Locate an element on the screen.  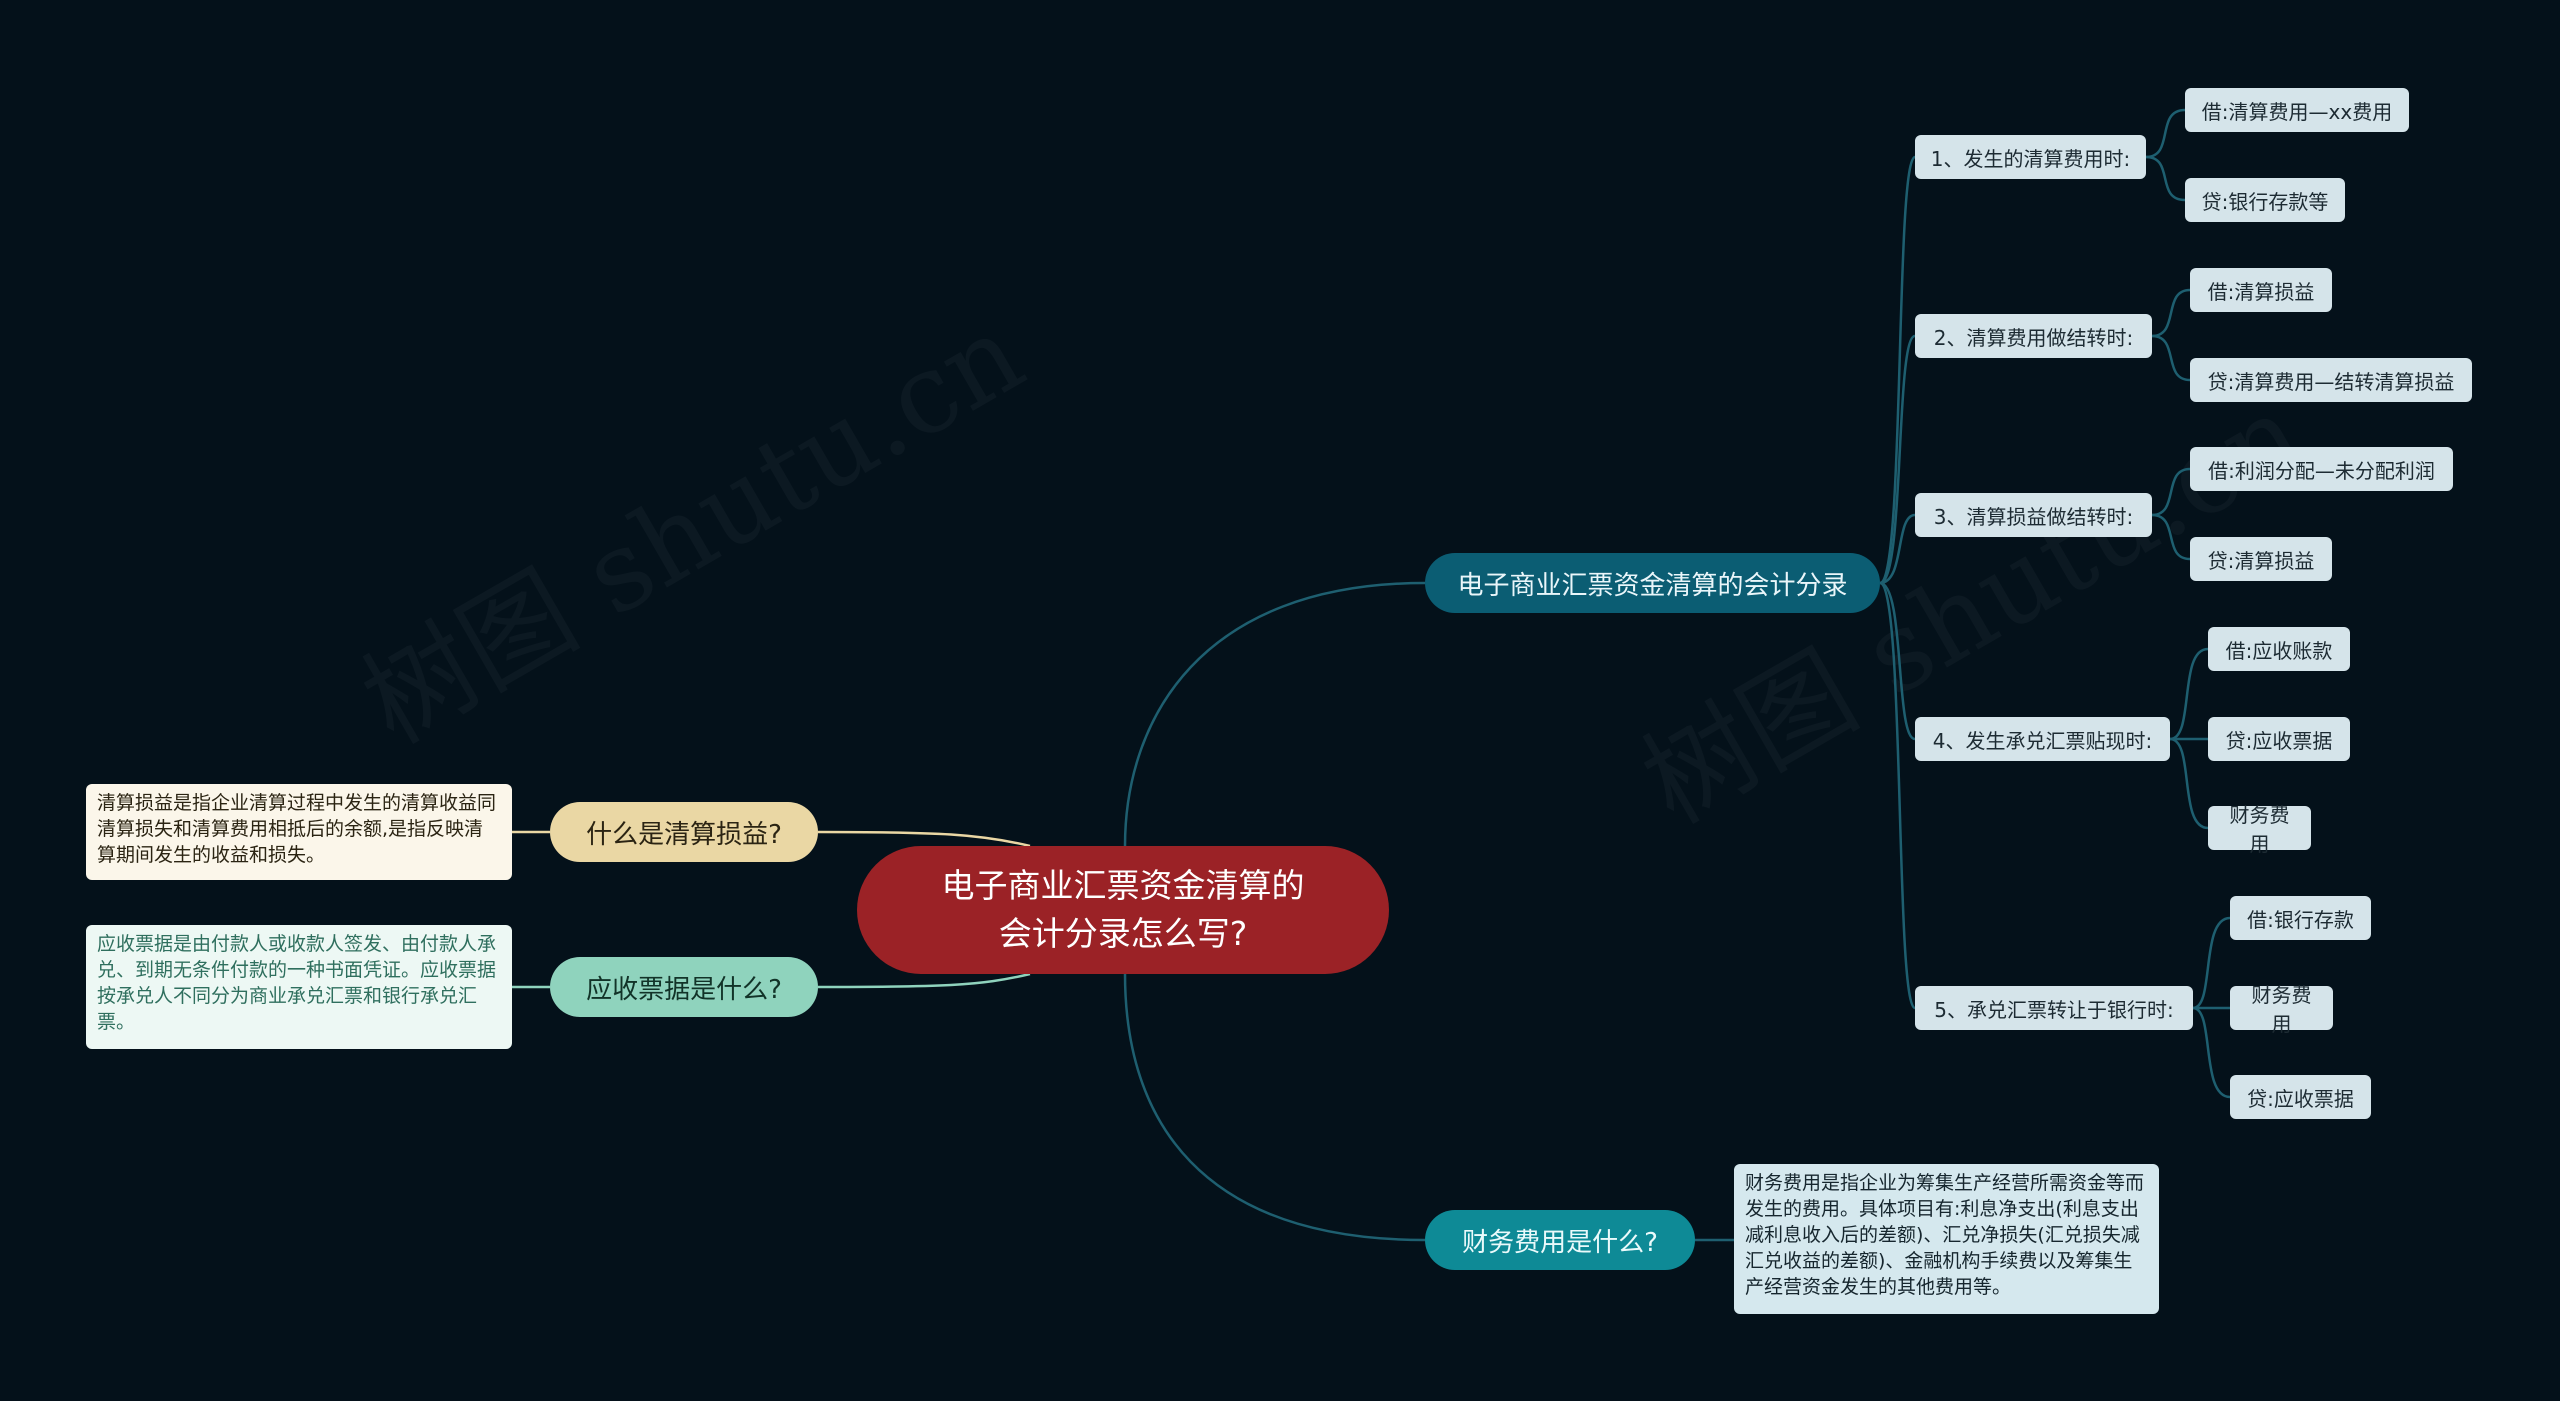
link-step3-b is located at coordinates (2171, 537).